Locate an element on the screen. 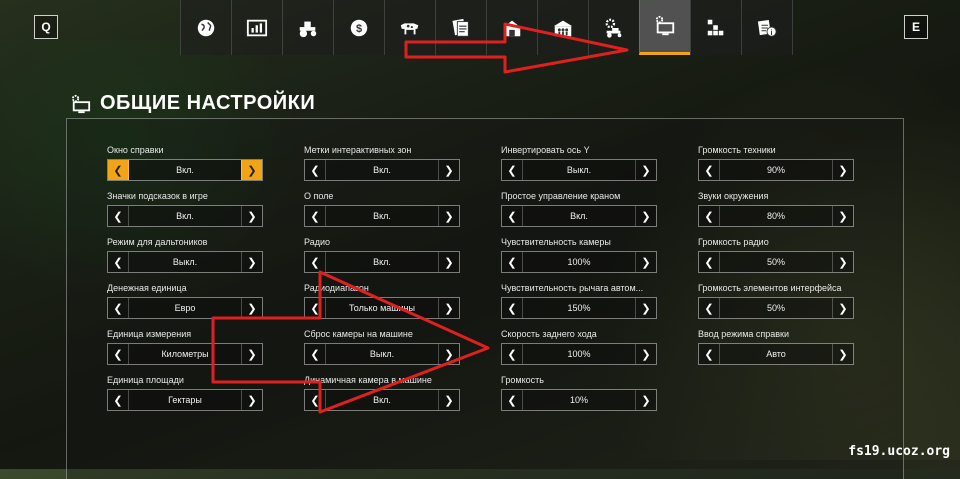 The image size is (960, 479). red-arrow-center is located at coordinates (350, 342).